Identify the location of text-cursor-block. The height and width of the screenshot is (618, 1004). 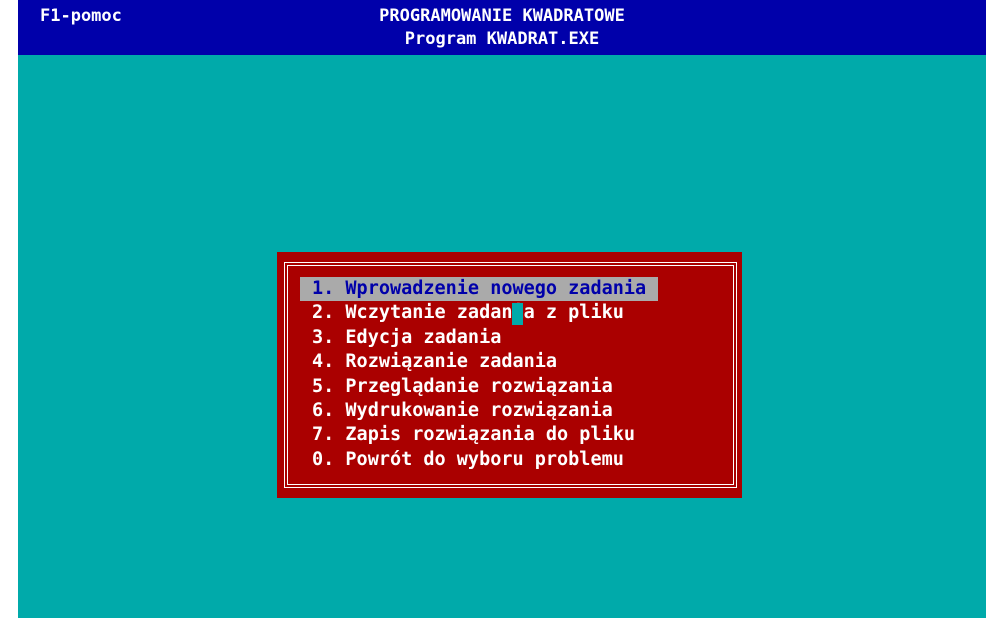
(517, 314).